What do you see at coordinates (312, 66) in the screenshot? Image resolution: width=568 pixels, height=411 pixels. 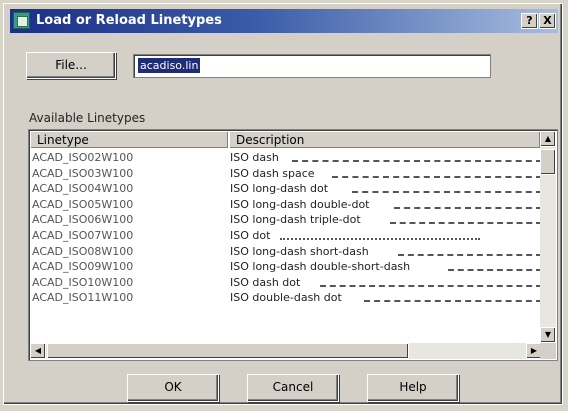 I see `file-name-field: acadiso.lin` at bounding box center [312, 66].